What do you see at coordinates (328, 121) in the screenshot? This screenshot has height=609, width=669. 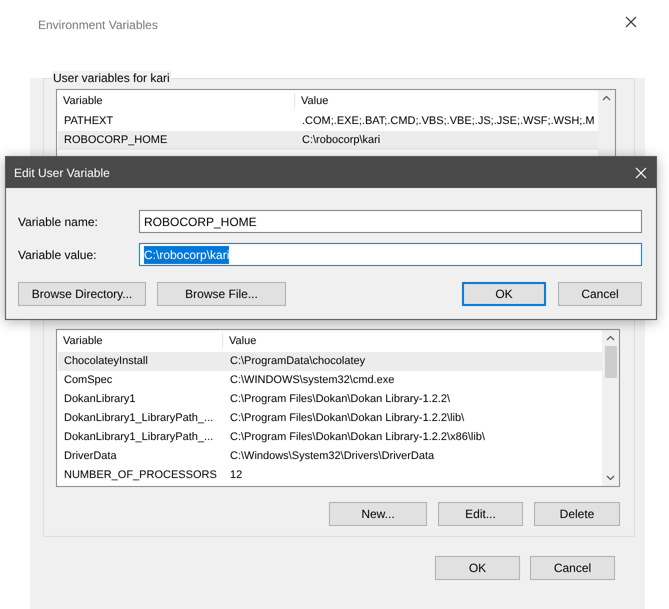 I see `list-row: PATHEXT .COM;.EXE;.BAT;.CMD;.VBS;.VBE;.JS;.JSE;.WSF;.WSH;.M` at bounding box center [328, 121].